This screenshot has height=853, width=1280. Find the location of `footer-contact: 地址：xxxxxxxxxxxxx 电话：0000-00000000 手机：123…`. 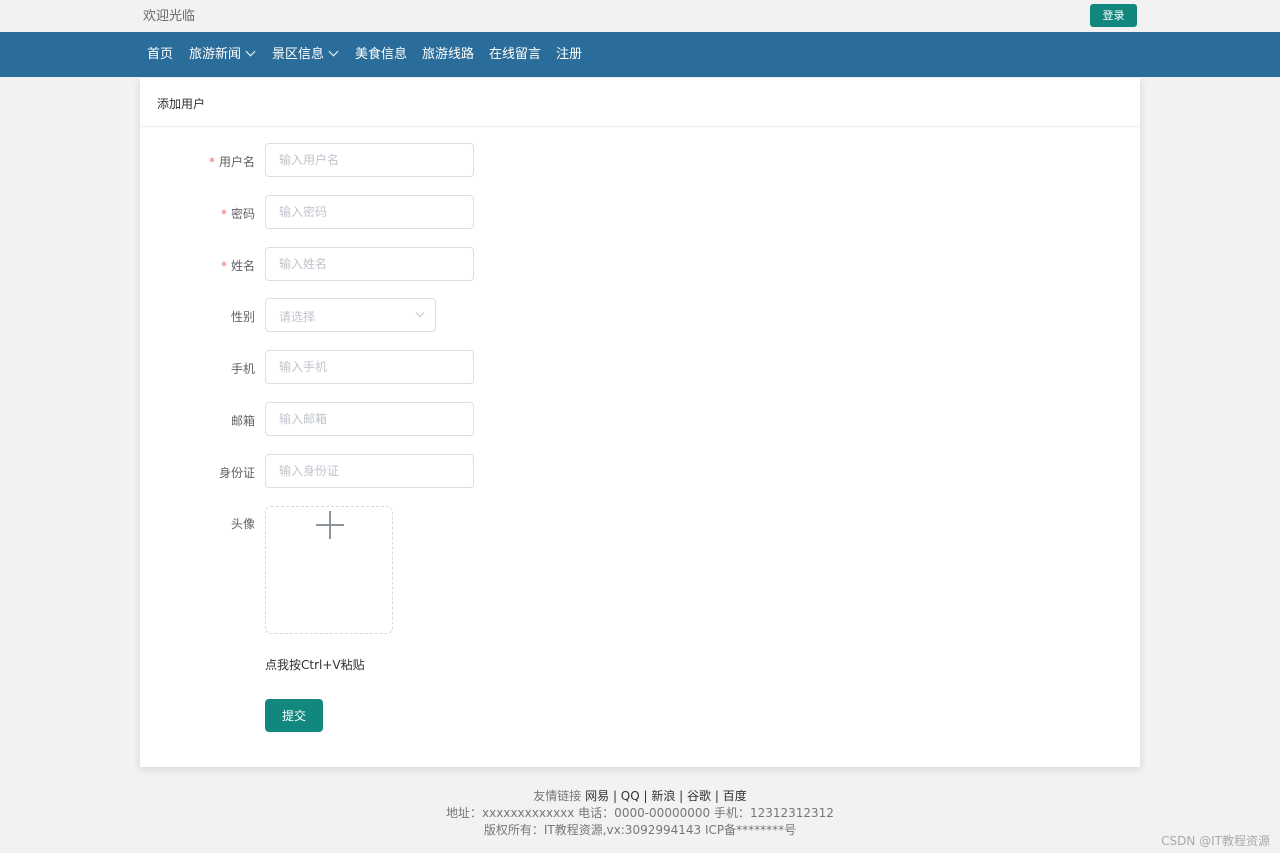

footer-contact: 地址：xxxxxxxxxxxxx 电话：0000-00000000 手机：123… is located at coordinates (640, 813).